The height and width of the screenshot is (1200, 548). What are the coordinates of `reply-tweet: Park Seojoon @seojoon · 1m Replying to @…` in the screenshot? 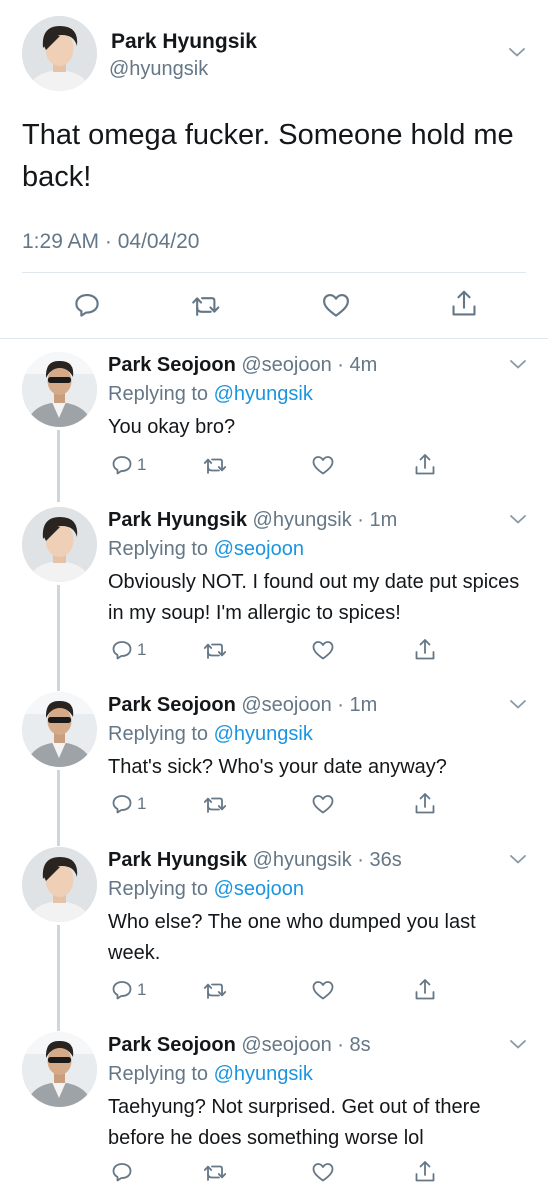 It's located at (274, 762).